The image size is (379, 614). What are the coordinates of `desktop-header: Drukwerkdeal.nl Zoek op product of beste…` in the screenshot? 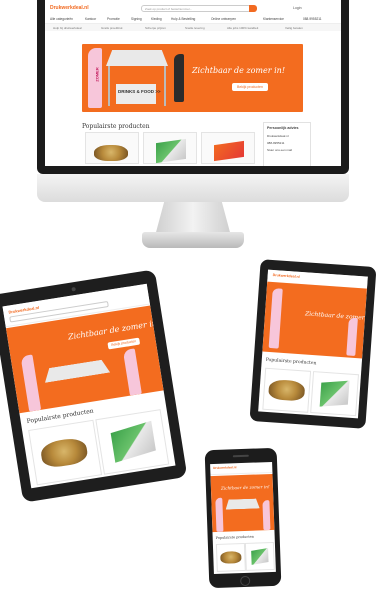 It's located at (193, 8).